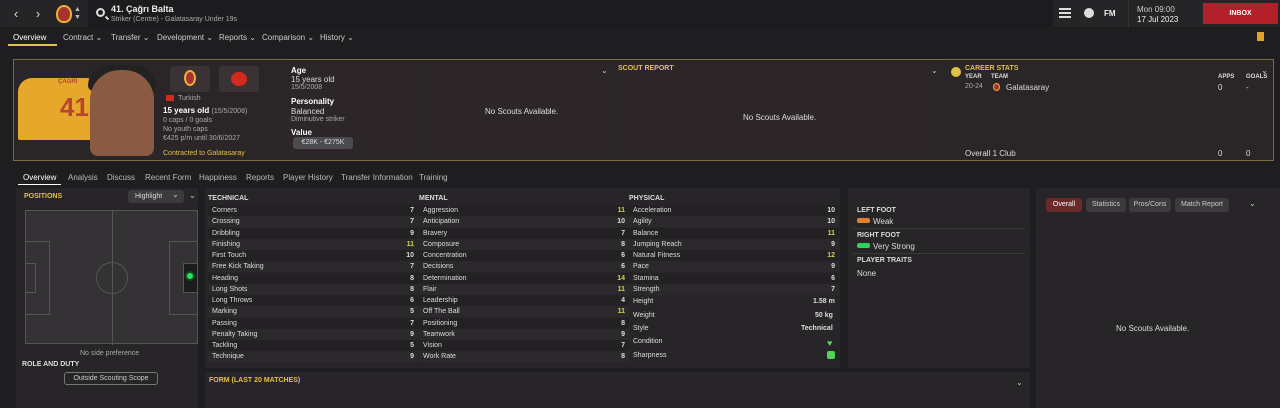 This screenshot has width=1280, height=408. Describe the element at coordinates (1153, 328) in the screenshot. I see `reports-none: No Scouts Available.` at that location.